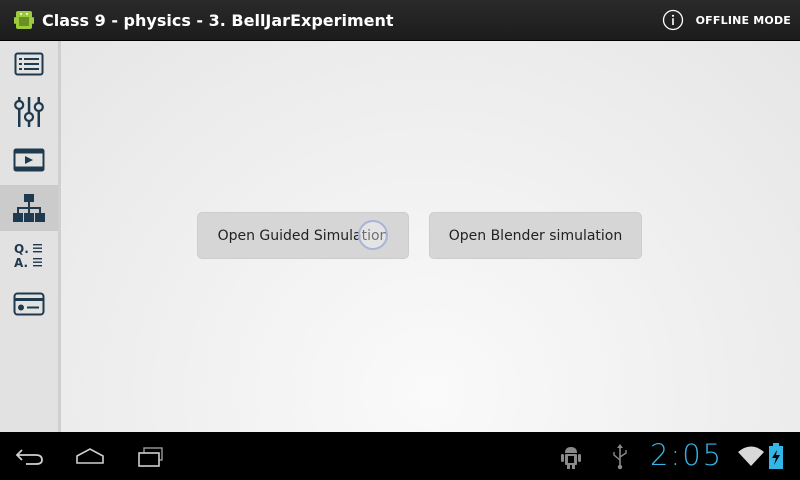  I want to click on hierarchy-icon, so click(29, 208).